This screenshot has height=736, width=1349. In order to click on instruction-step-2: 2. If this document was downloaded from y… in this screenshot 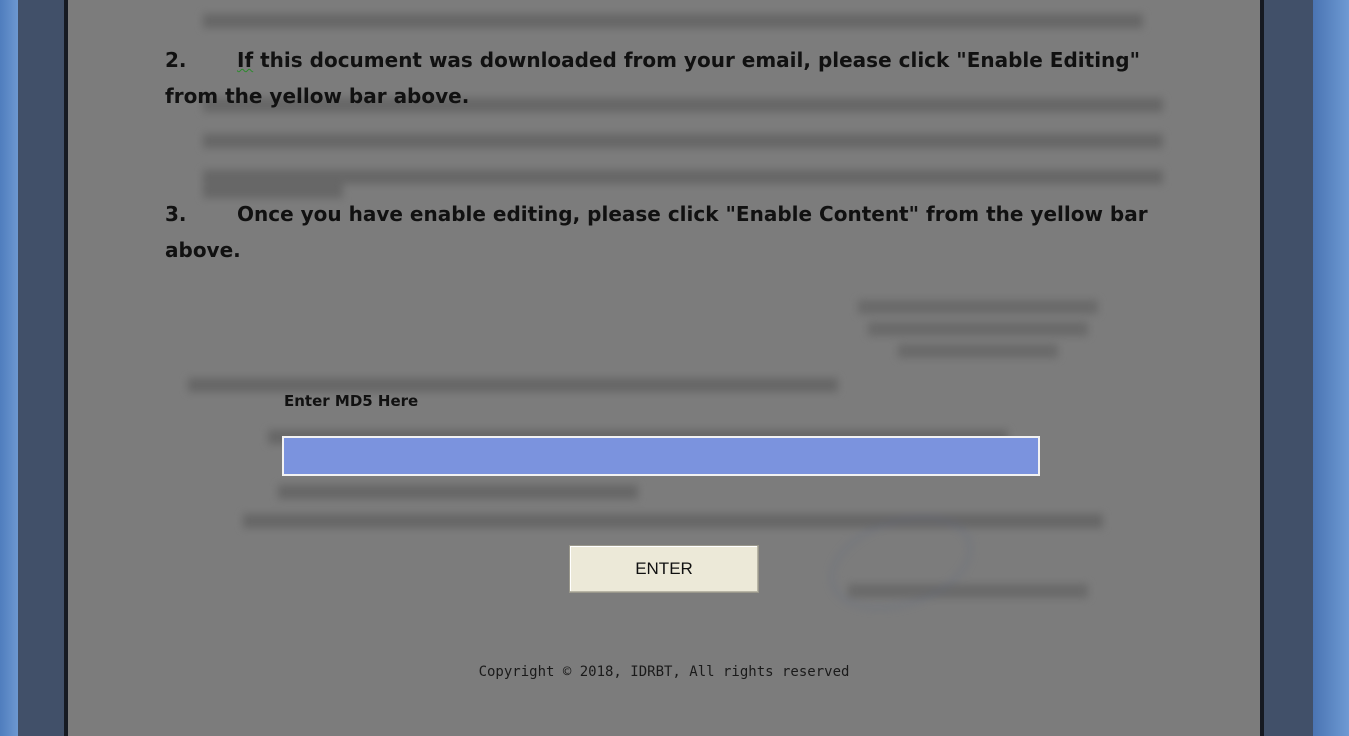, I will do `click(660, 78)`.